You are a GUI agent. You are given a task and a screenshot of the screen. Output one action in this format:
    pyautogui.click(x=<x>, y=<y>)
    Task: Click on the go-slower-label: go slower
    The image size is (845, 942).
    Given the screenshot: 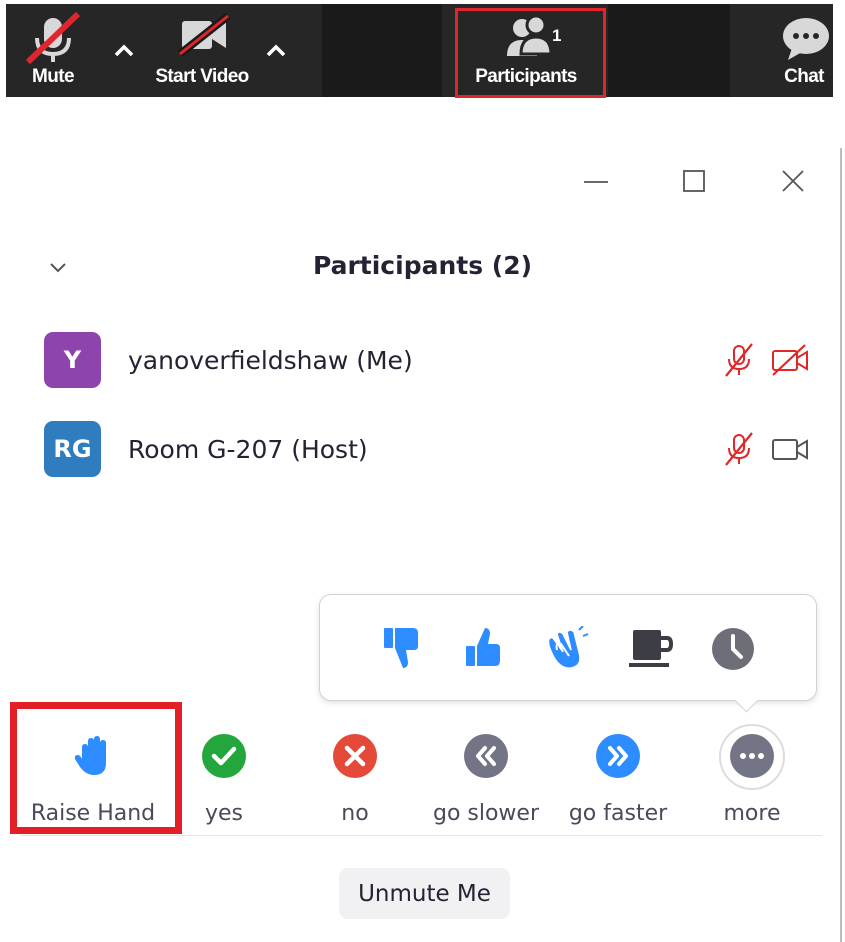 What is the action you would take?
    pyautogui.click(x=486, y=813)
    